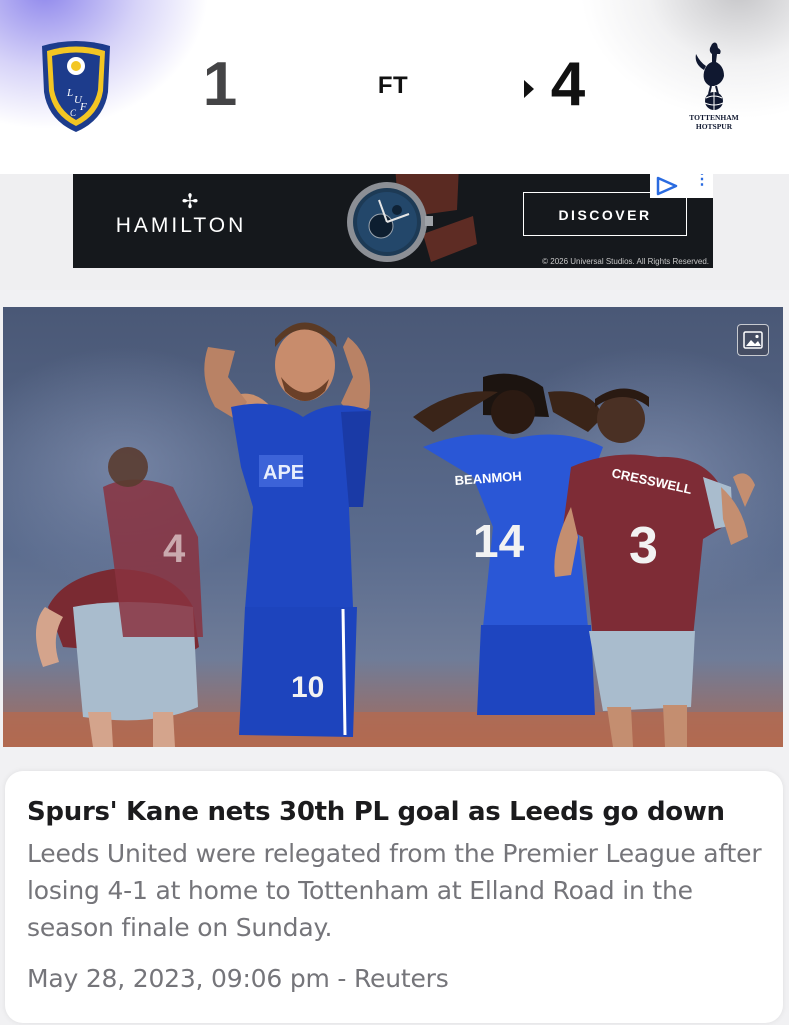 The height and width of the screenshot is (1025, 789). I want to click on tottenham-hotspur-crest-icon: TOTTENHAM HOTSPUR, so click(714, 88).